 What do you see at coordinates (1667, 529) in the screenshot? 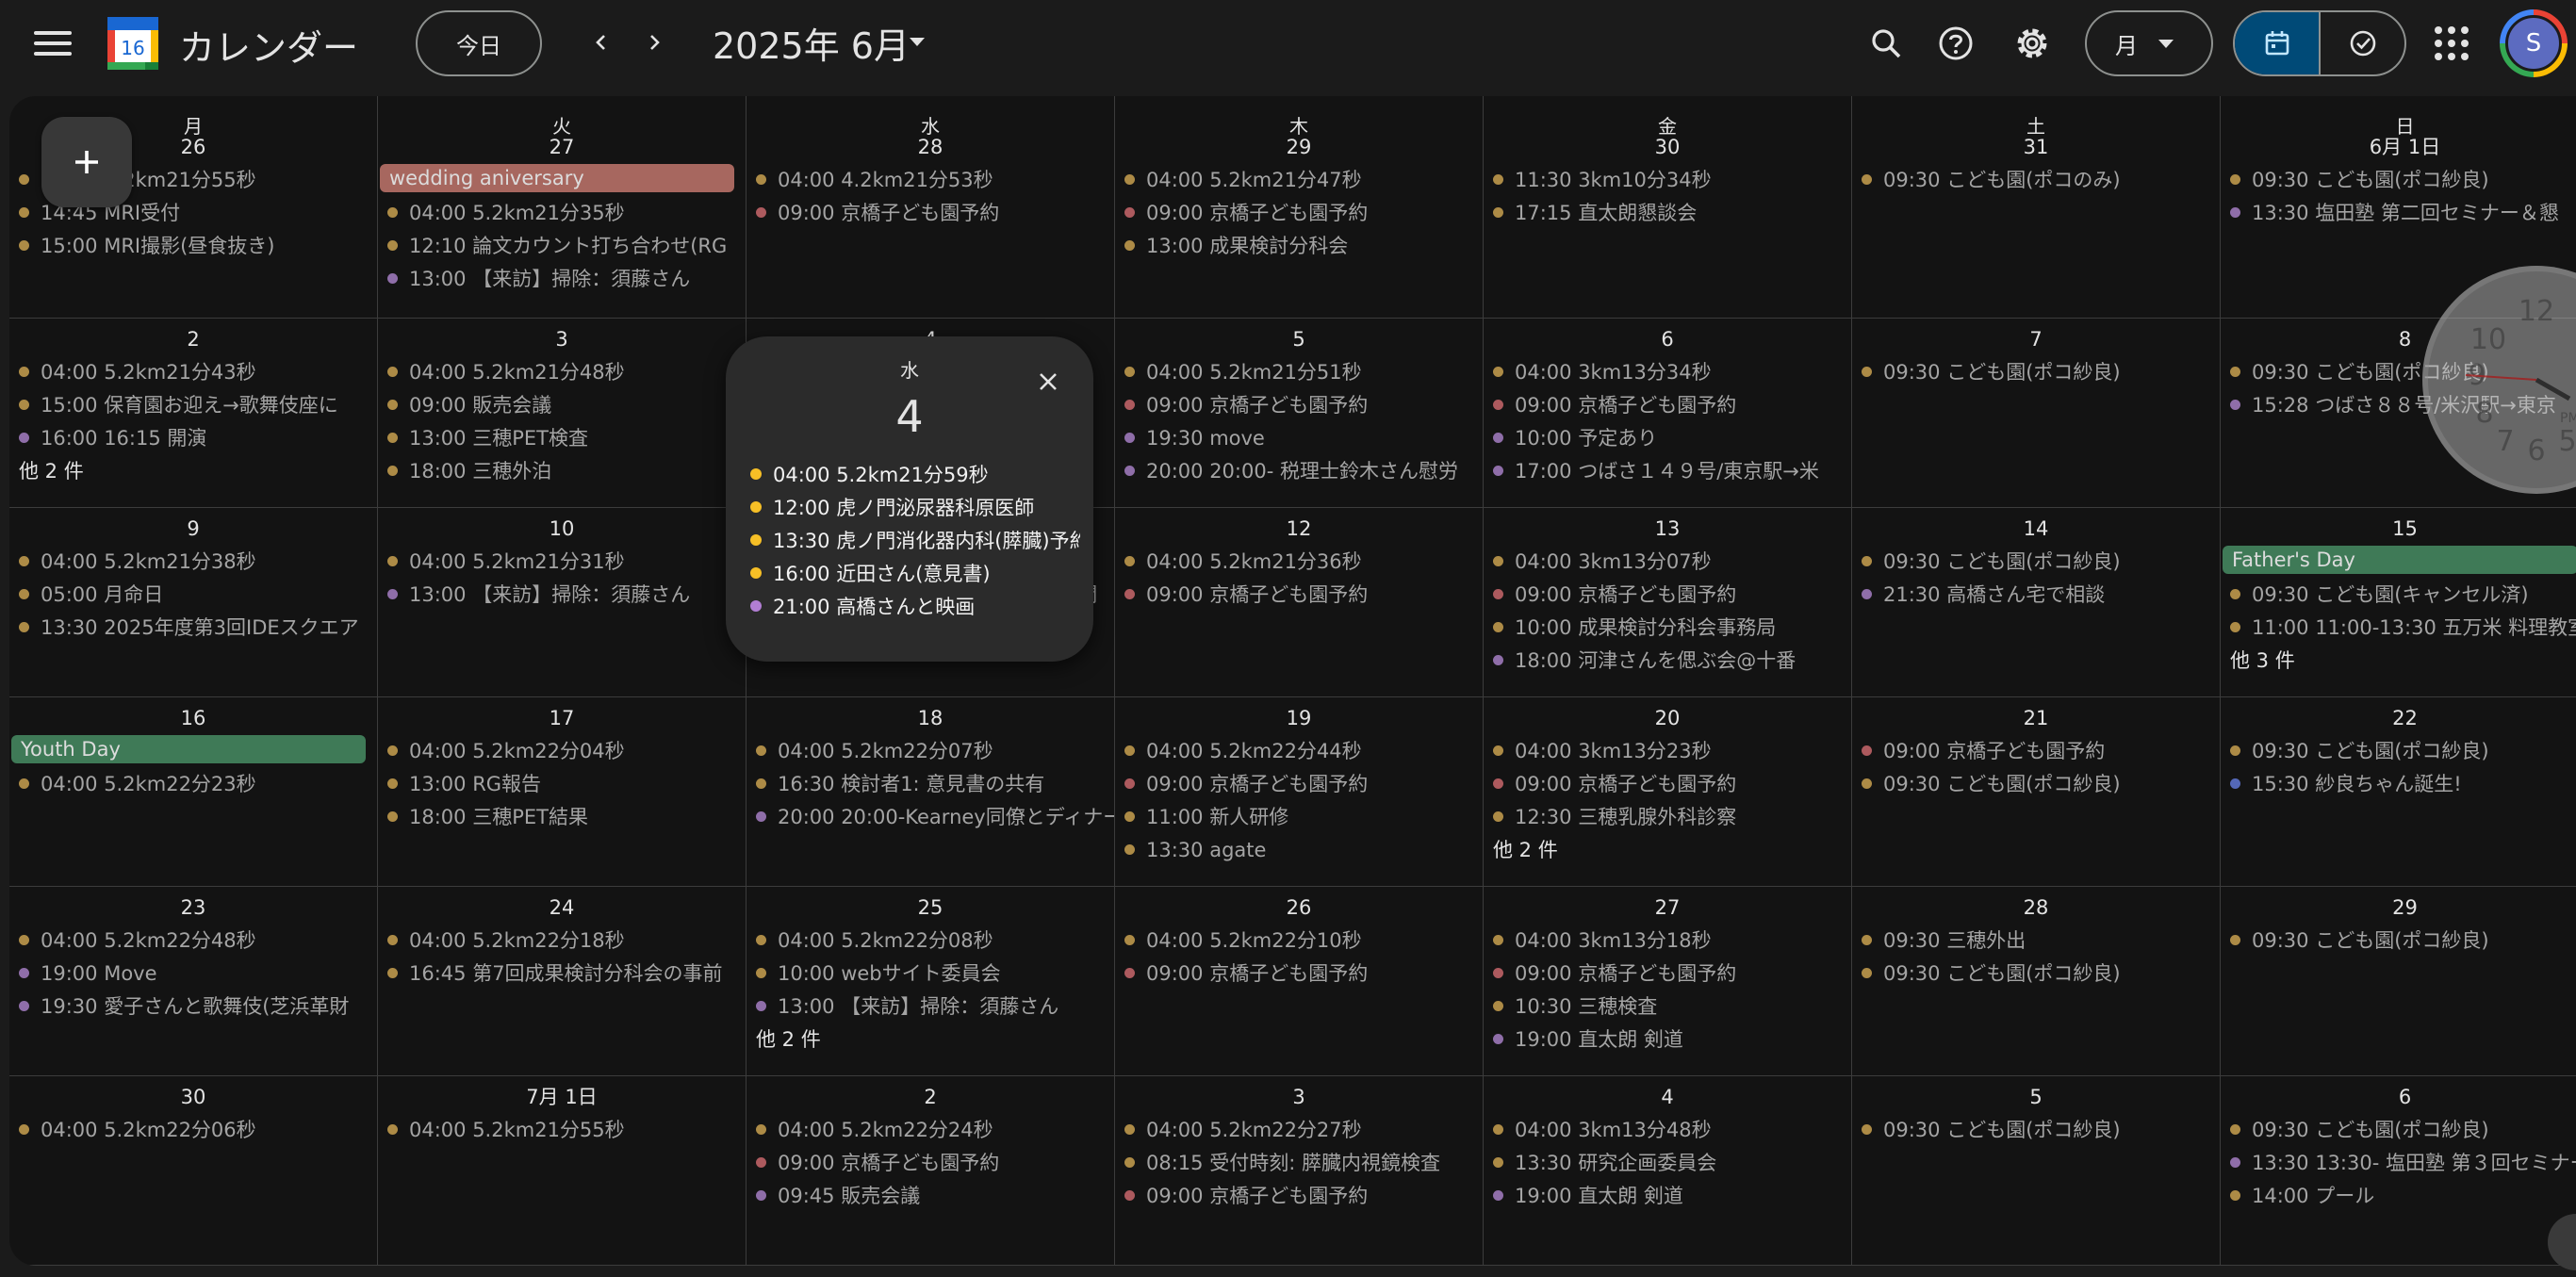
I see `day-number: 13` at bounding box center [1667, 529].